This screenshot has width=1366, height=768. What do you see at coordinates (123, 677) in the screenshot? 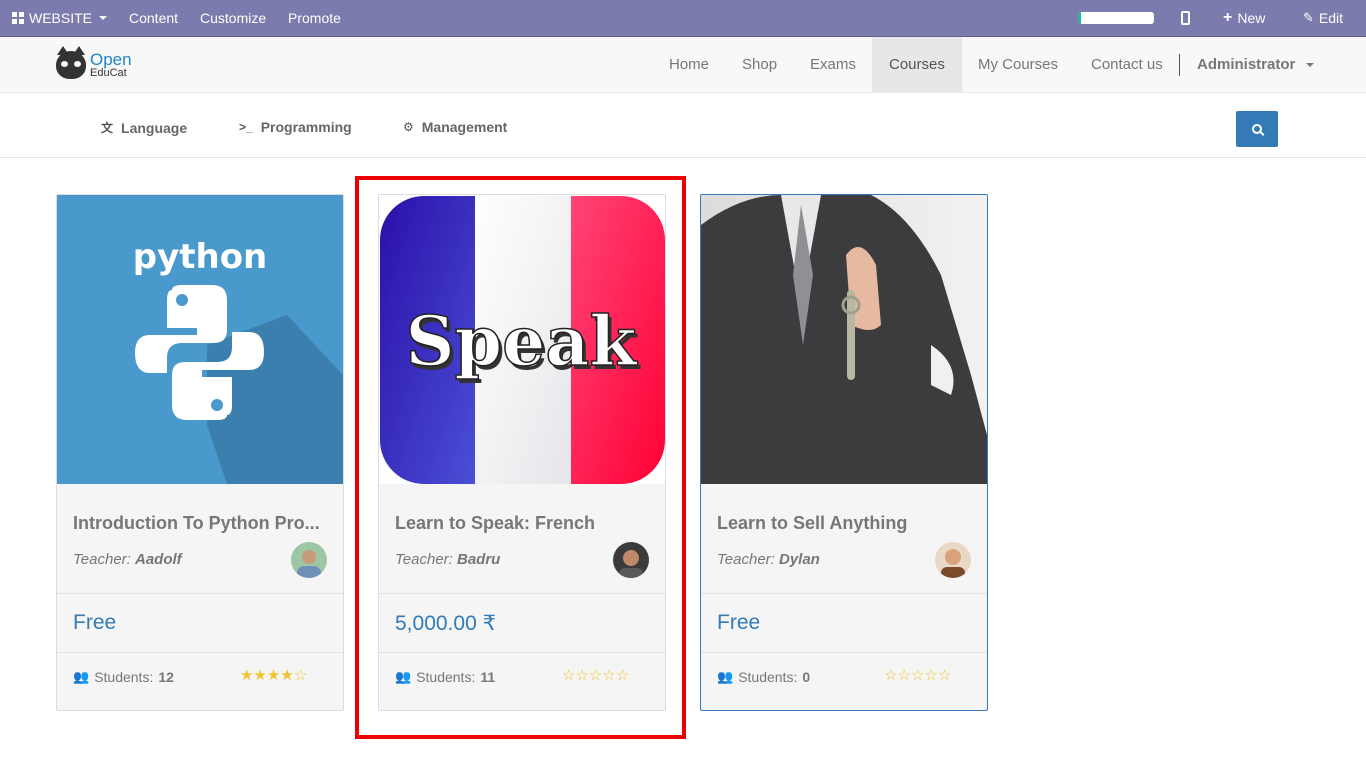
I see `students-count: 👥 Students: 12` at bounding box center [123, 677].